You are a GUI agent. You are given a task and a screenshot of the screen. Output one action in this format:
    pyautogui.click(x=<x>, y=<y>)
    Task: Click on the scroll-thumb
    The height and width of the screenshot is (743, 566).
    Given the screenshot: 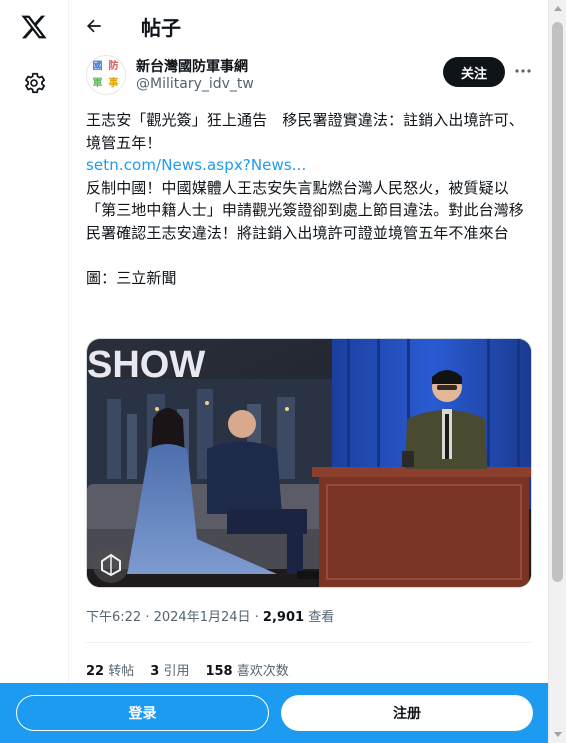 What is the action you would take?
    pyautogui.click(x=557, y=302)
    